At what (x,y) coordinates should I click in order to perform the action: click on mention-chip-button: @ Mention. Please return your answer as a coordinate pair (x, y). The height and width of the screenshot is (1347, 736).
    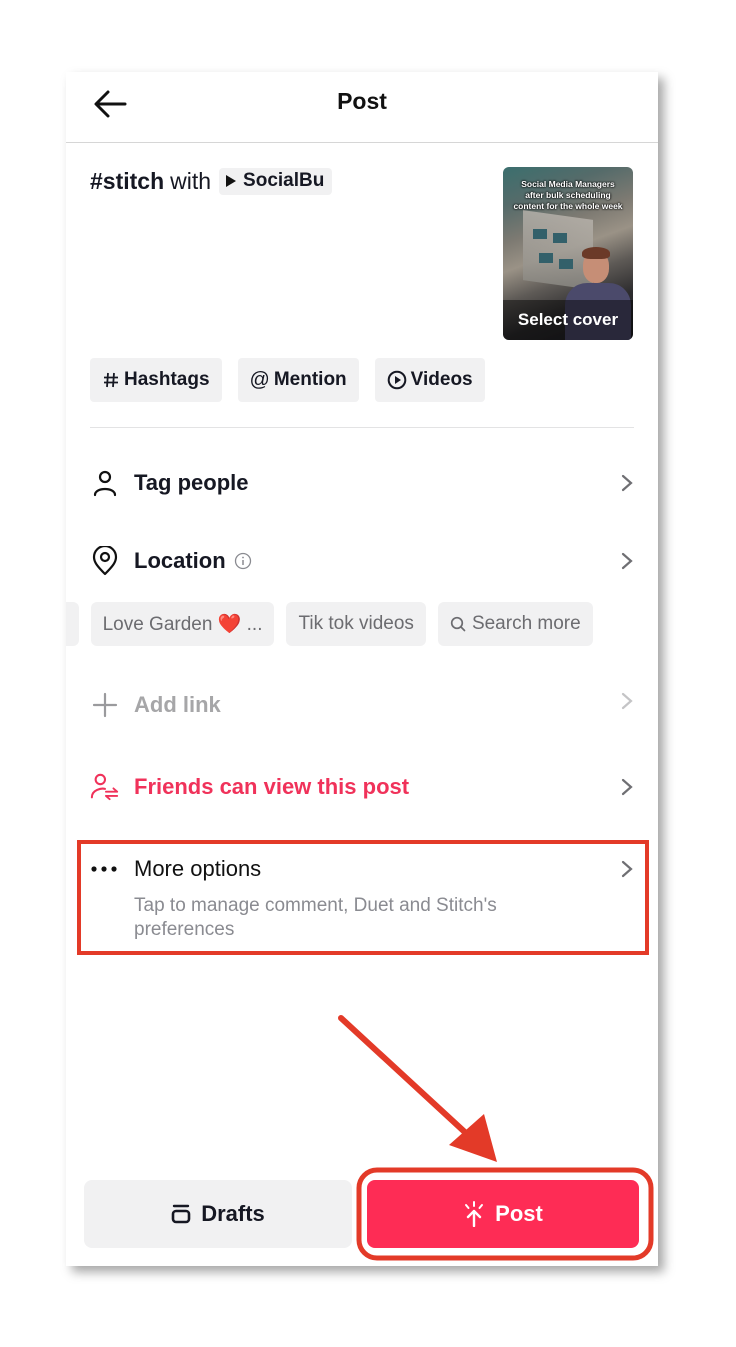
    Looking at the image, I should click on (298, 380).